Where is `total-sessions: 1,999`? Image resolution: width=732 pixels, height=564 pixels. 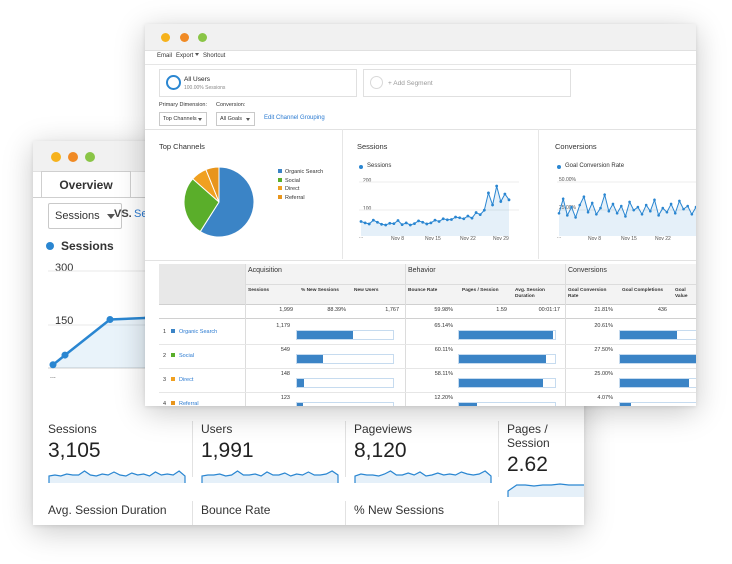
total-sessions: 1,999 is located at coordinates (286, 310).